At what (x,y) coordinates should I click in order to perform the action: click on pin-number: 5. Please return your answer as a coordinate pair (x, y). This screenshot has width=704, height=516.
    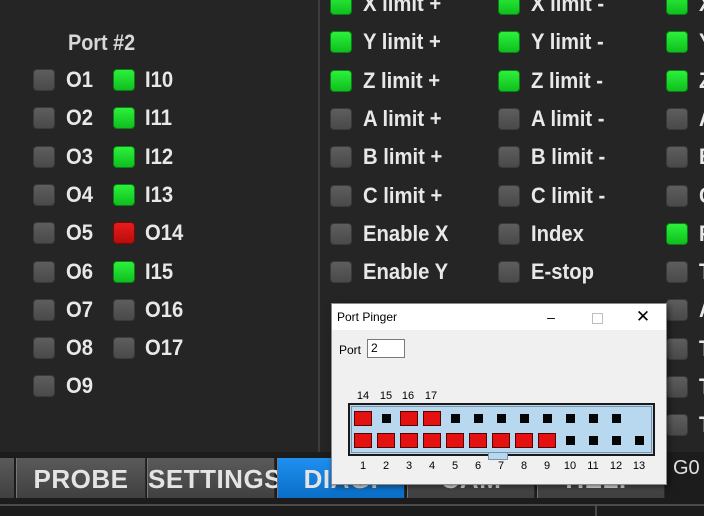
    Looking at the image, I should click on (455, 466).